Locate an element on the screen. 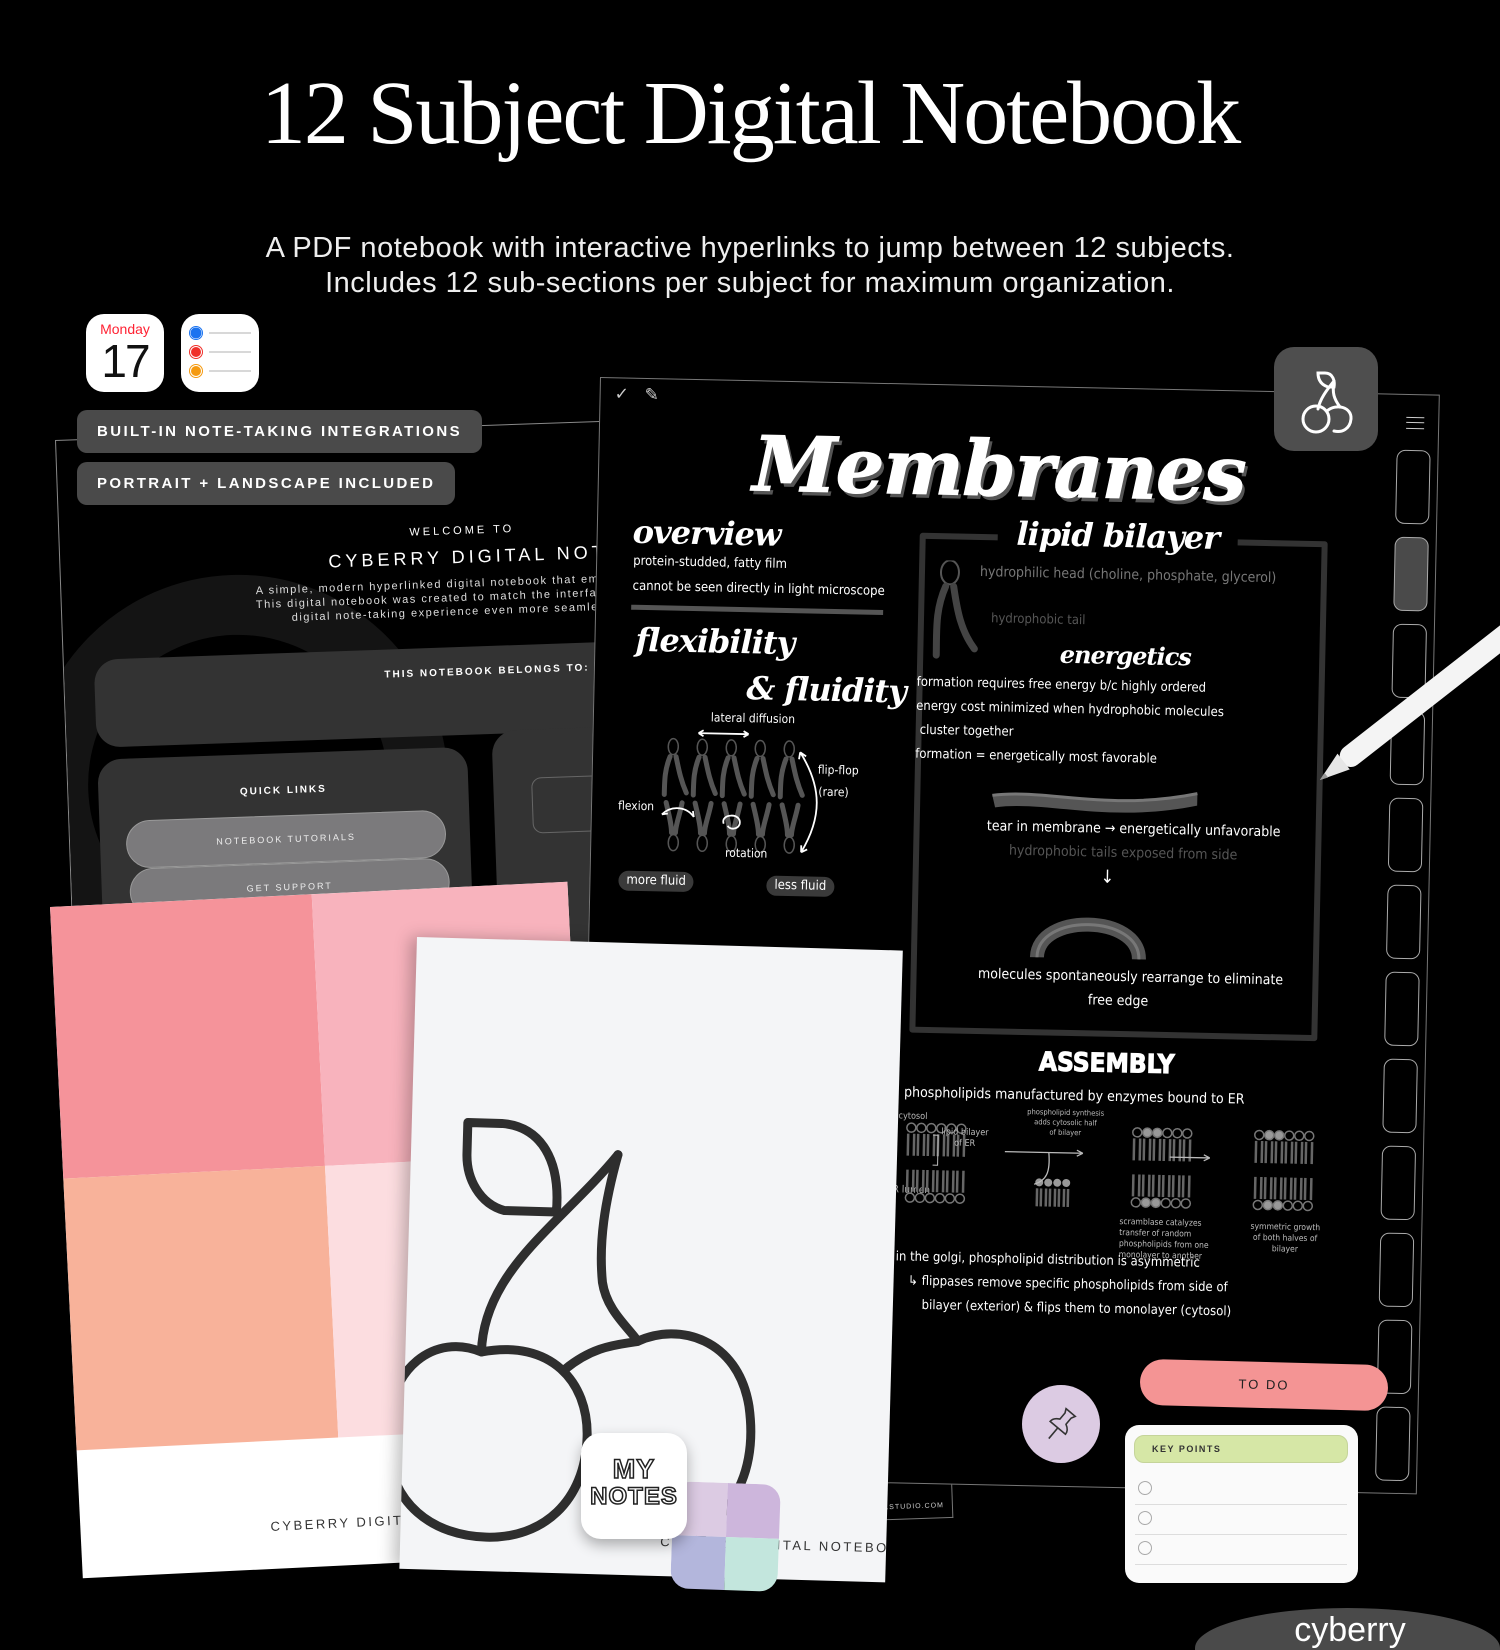 Image resolution: width=1500 pixels, height=1650 pixels. pin-button is located at coordinates (1061, 1424).